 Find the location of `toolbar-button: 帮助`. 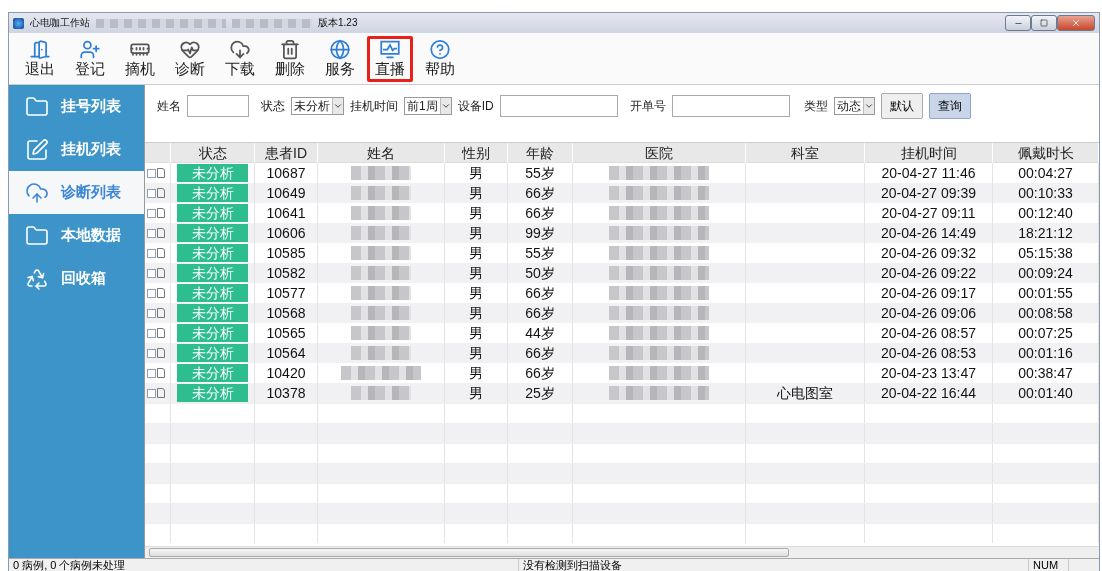

toolbar-button: 帮助 is located at coordinates (440, 58).